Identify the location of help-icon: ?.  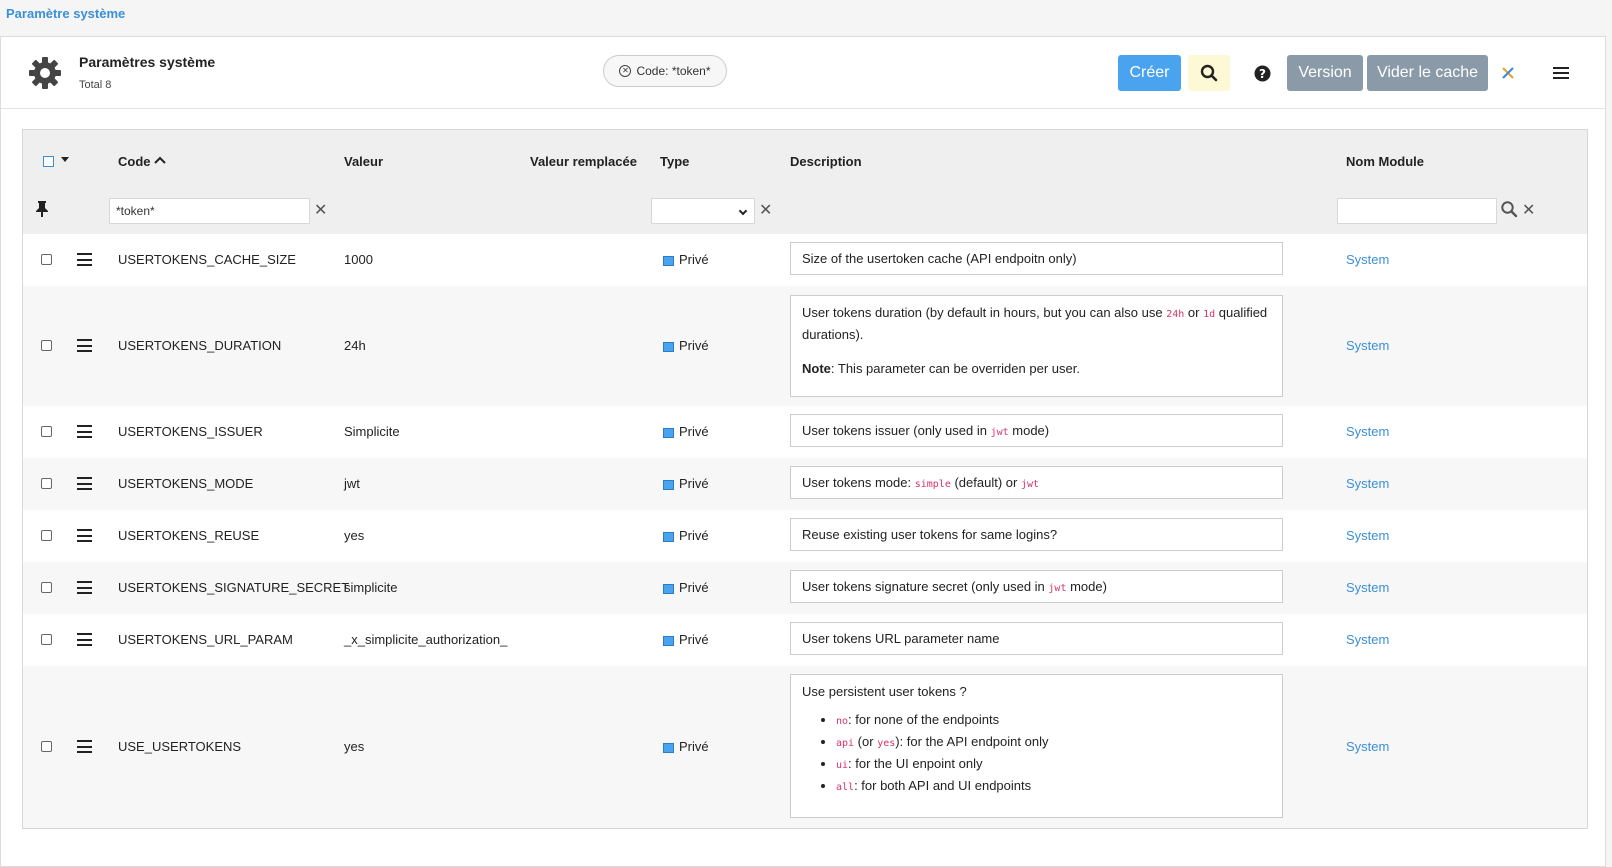
(1262, 73).